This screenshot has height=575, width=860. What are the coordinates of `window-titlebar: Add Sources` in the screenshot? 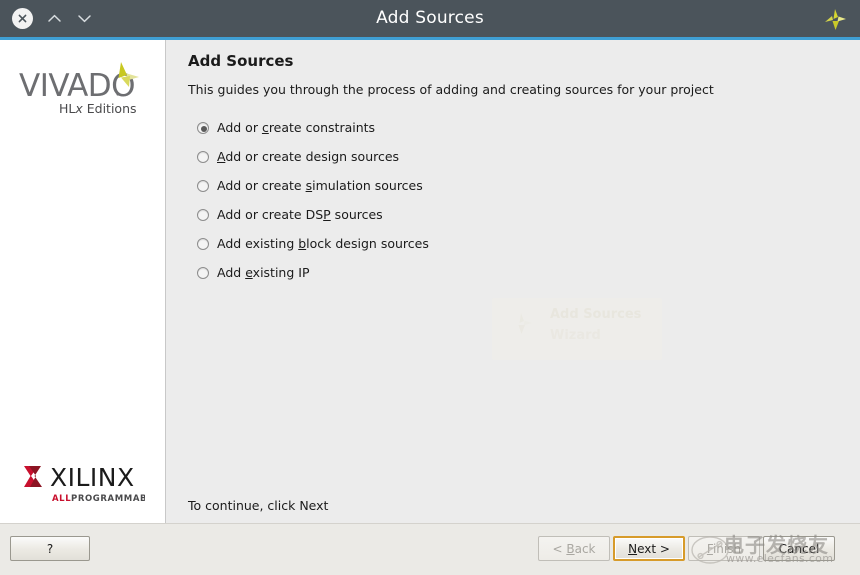 It's located at (430, 18).